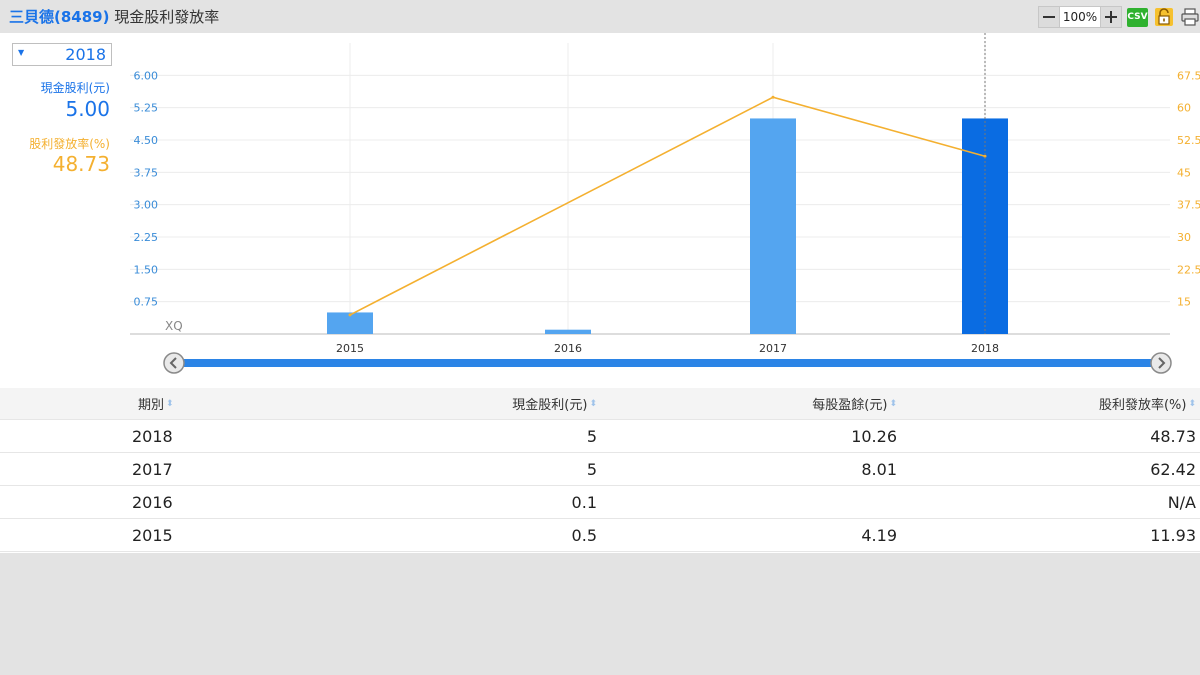 The image size is (1200, 675). What do you see at coordinates (1184, 237) in the screenshot?
I see `right-tick-label: 30` at bounding box center [1184, 237].